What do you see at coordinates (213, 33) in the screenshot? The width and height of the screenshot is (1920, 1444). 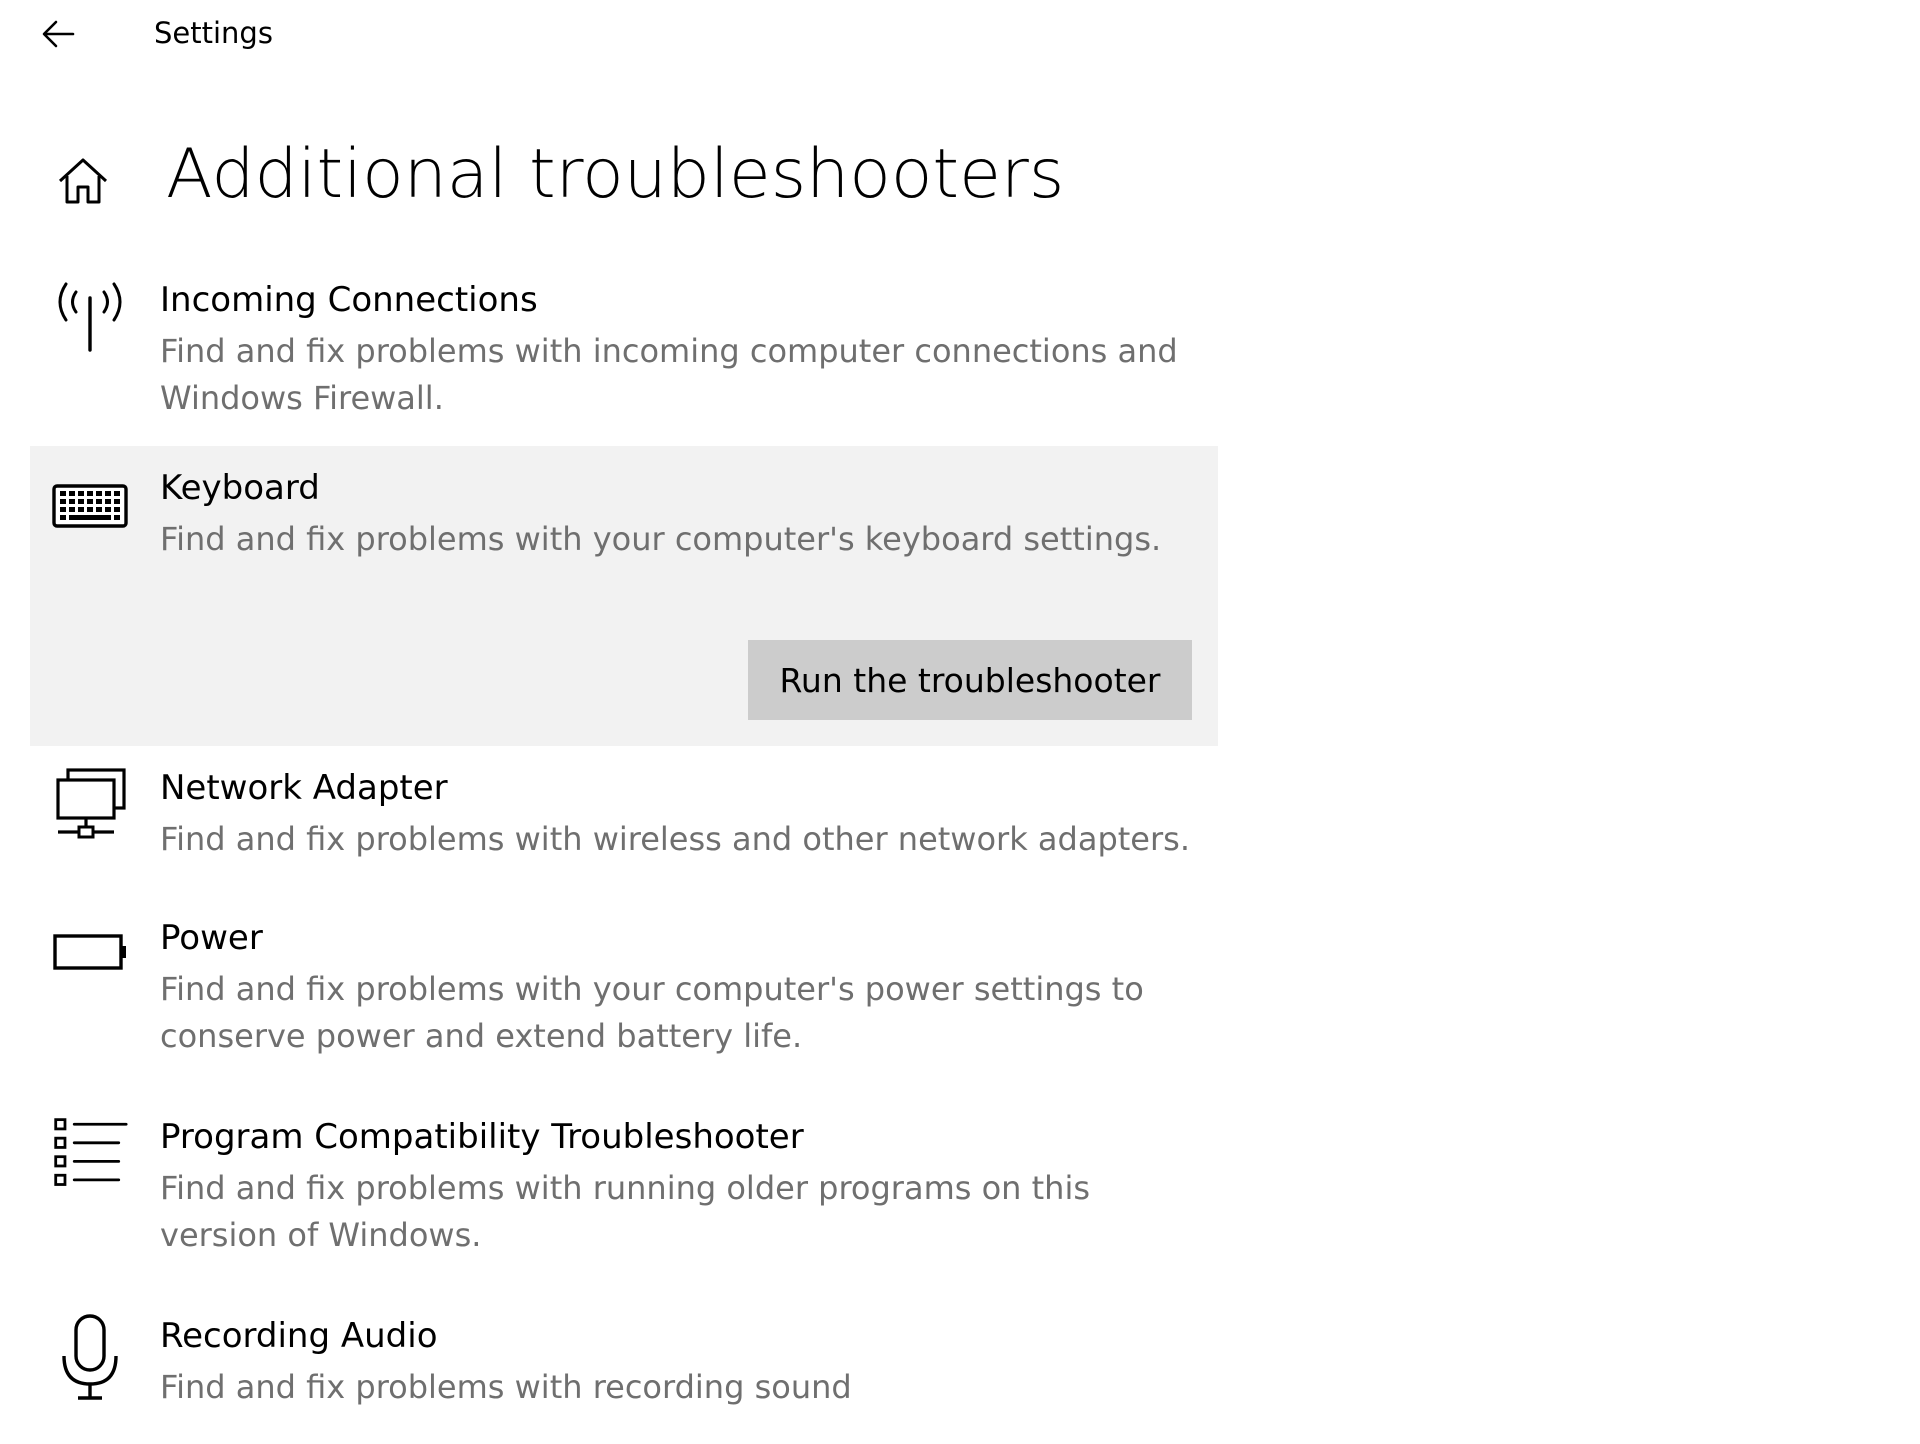 I see `app-title: Settings` at bounding box center [213, 33].